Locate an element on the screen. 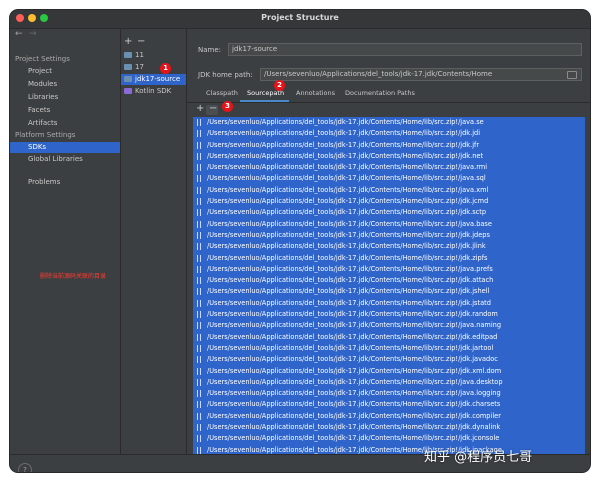  project-settings-header: Project Settings is located at coordinates (42, 59).